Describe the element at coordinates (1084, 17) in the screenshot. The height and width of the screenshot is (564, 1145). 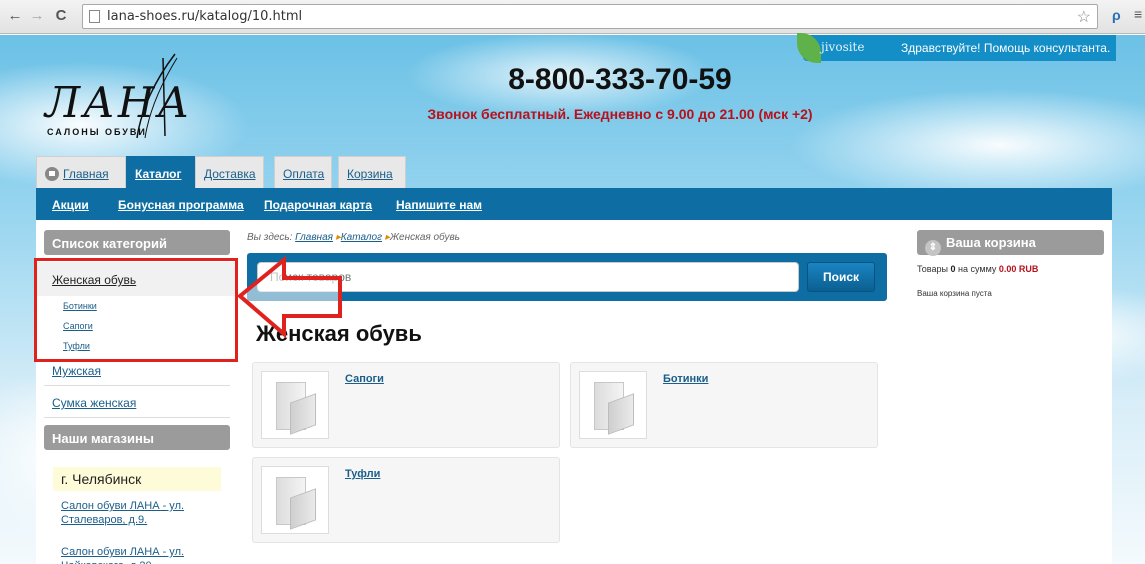
I see `bookmark-star-icon: ☆` at that location.